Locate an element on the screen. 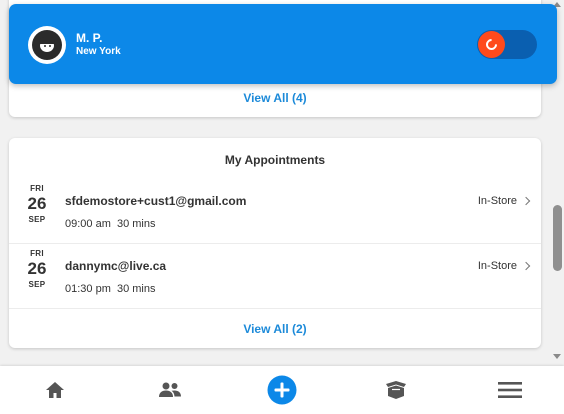  scroll-down-arrow-icon is located at coordinates (557, 356).